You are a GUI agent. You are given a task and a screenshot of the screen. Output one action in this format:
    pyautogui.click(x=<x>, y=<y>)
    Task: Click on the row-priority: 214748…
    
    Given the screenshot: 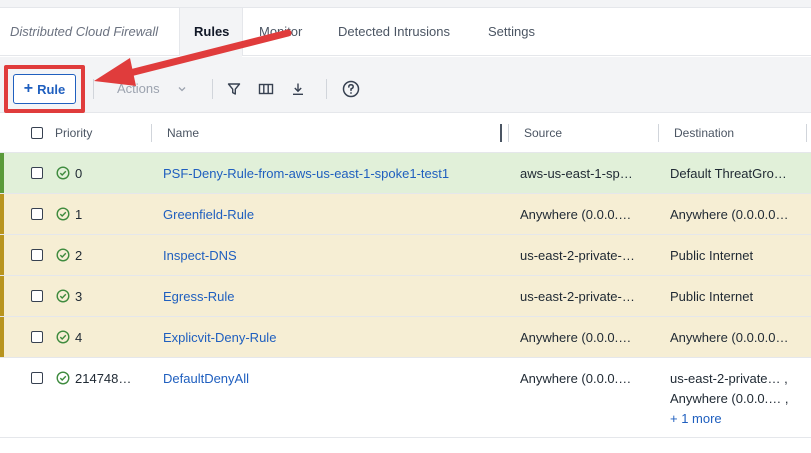 What is the action you would take?
    pyautogui.click(x=103, y=378)
    